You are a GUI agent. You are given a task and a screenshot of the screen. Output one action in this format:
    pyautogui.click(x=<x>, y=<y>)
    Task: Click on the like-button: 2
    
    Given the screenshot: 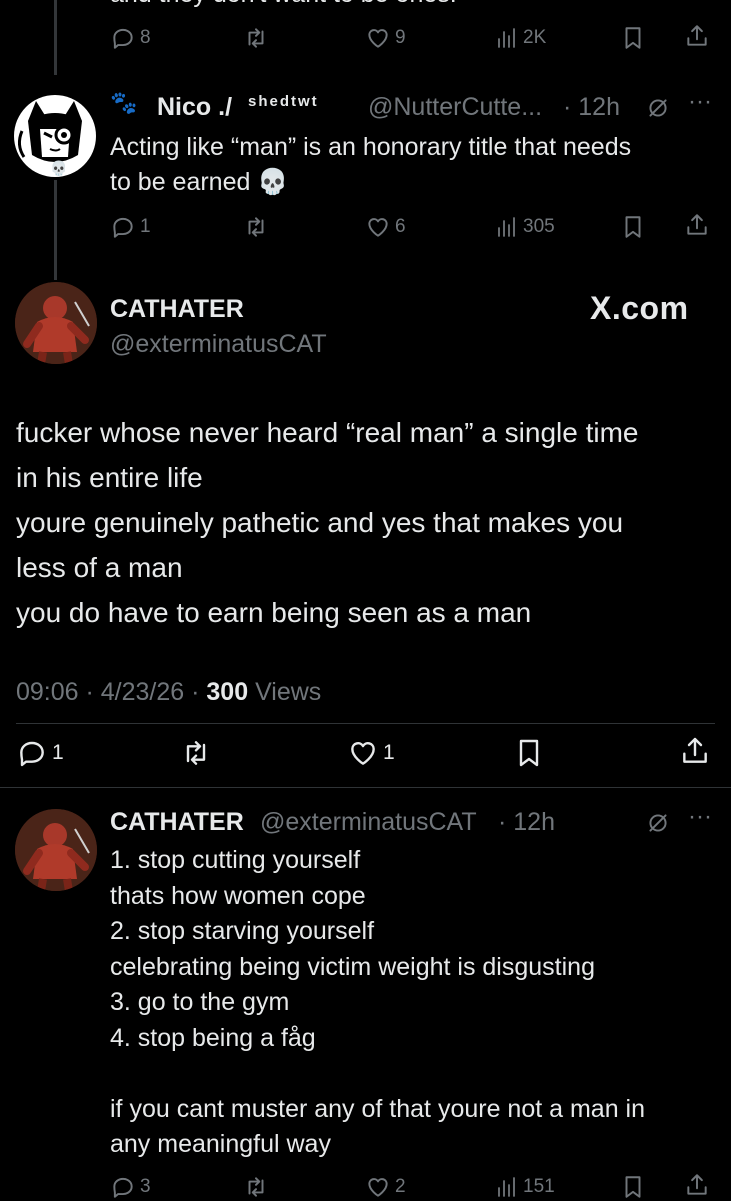 What is the action you would take?
    pyautogui.click(x=385, y=1187)
    